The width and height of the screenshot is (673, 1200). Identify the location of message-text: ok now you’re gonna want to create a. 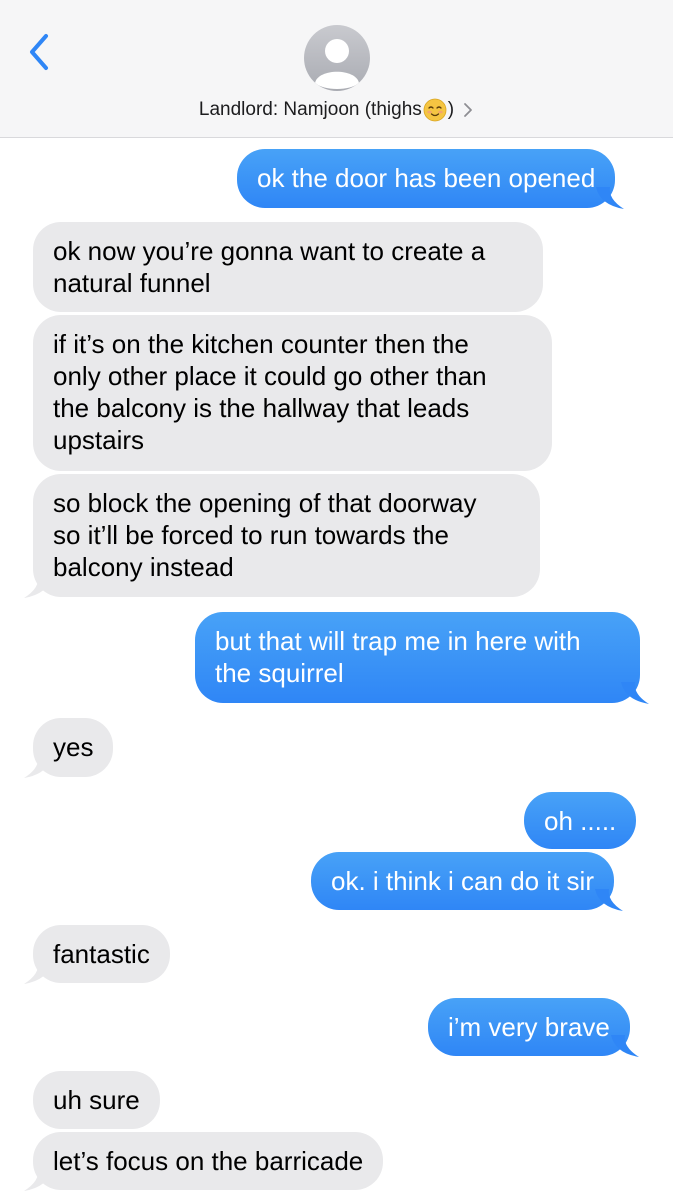
(269, 251).